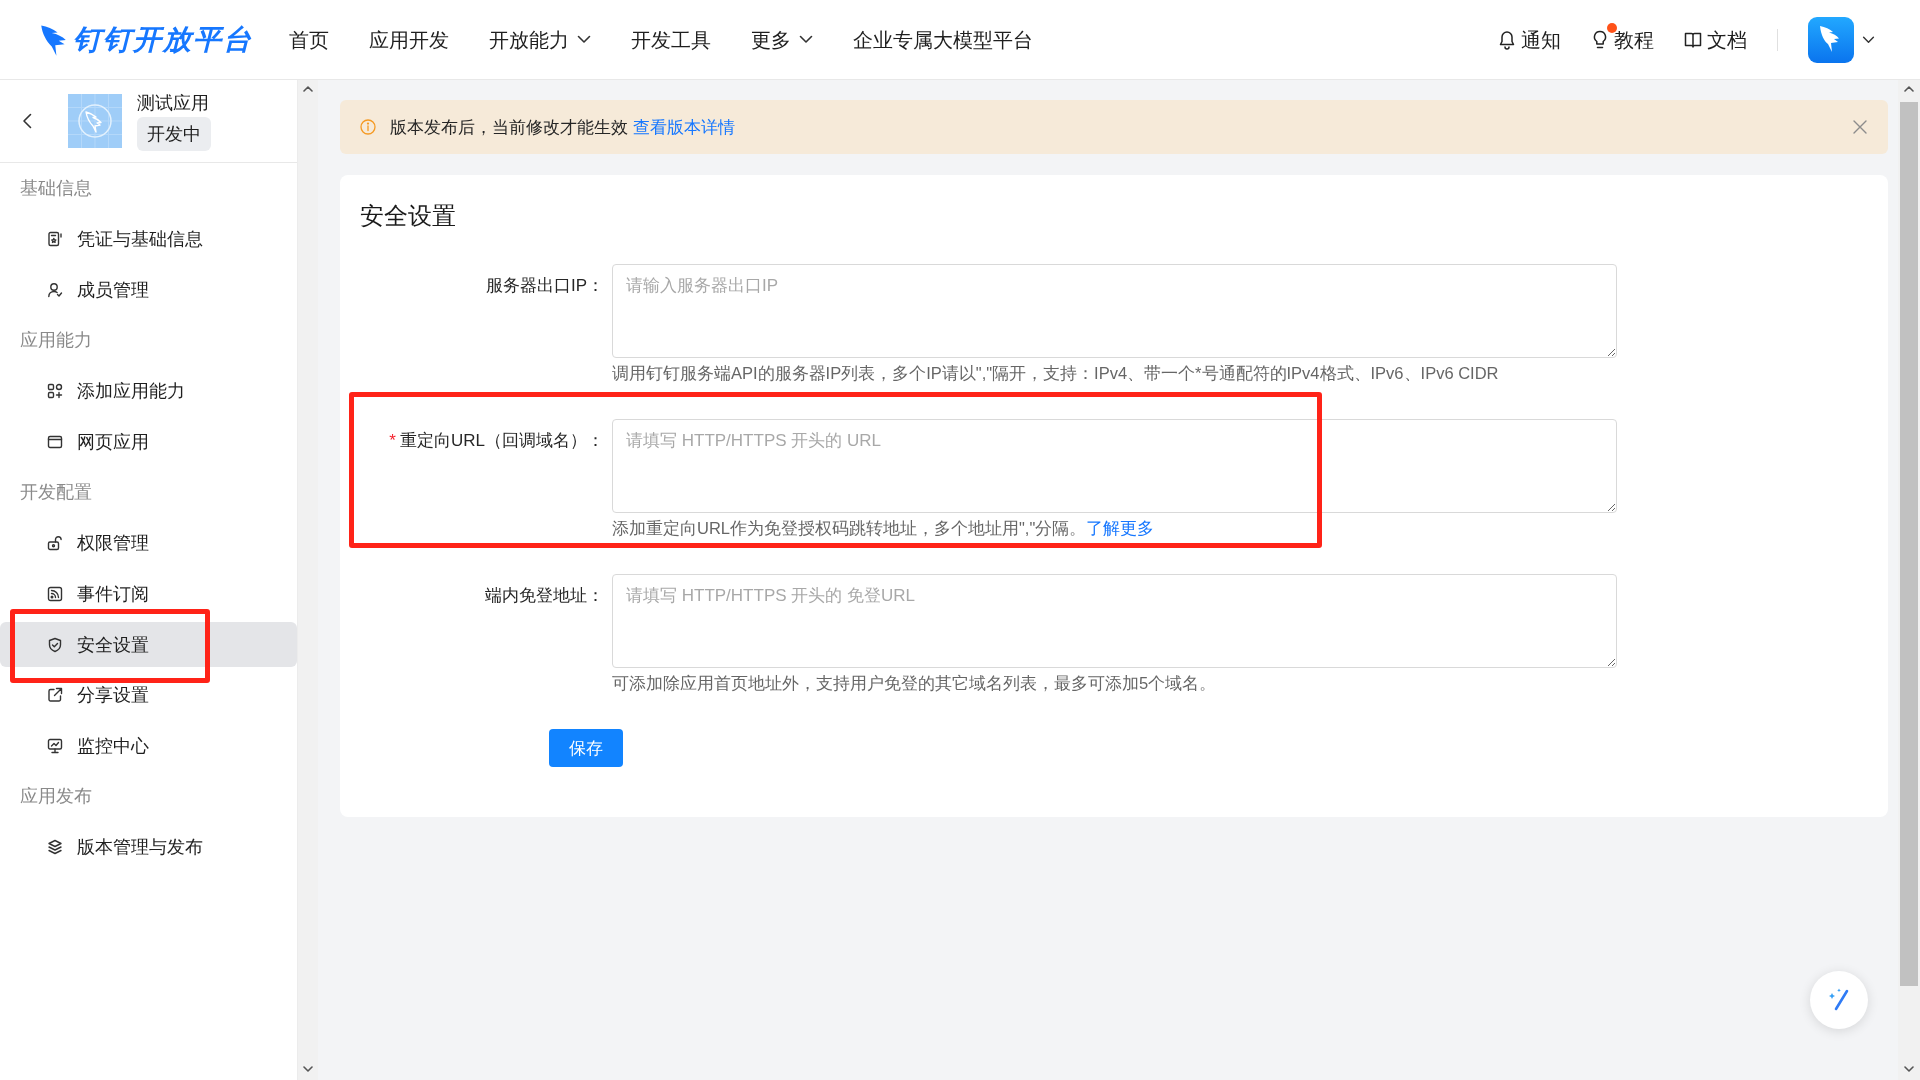 The width and height of the screenshot is (1920, 1080). Describe the element at coordinates (309, 39) in the screenshot. I see `nav-menu-item: 首页` at that location.